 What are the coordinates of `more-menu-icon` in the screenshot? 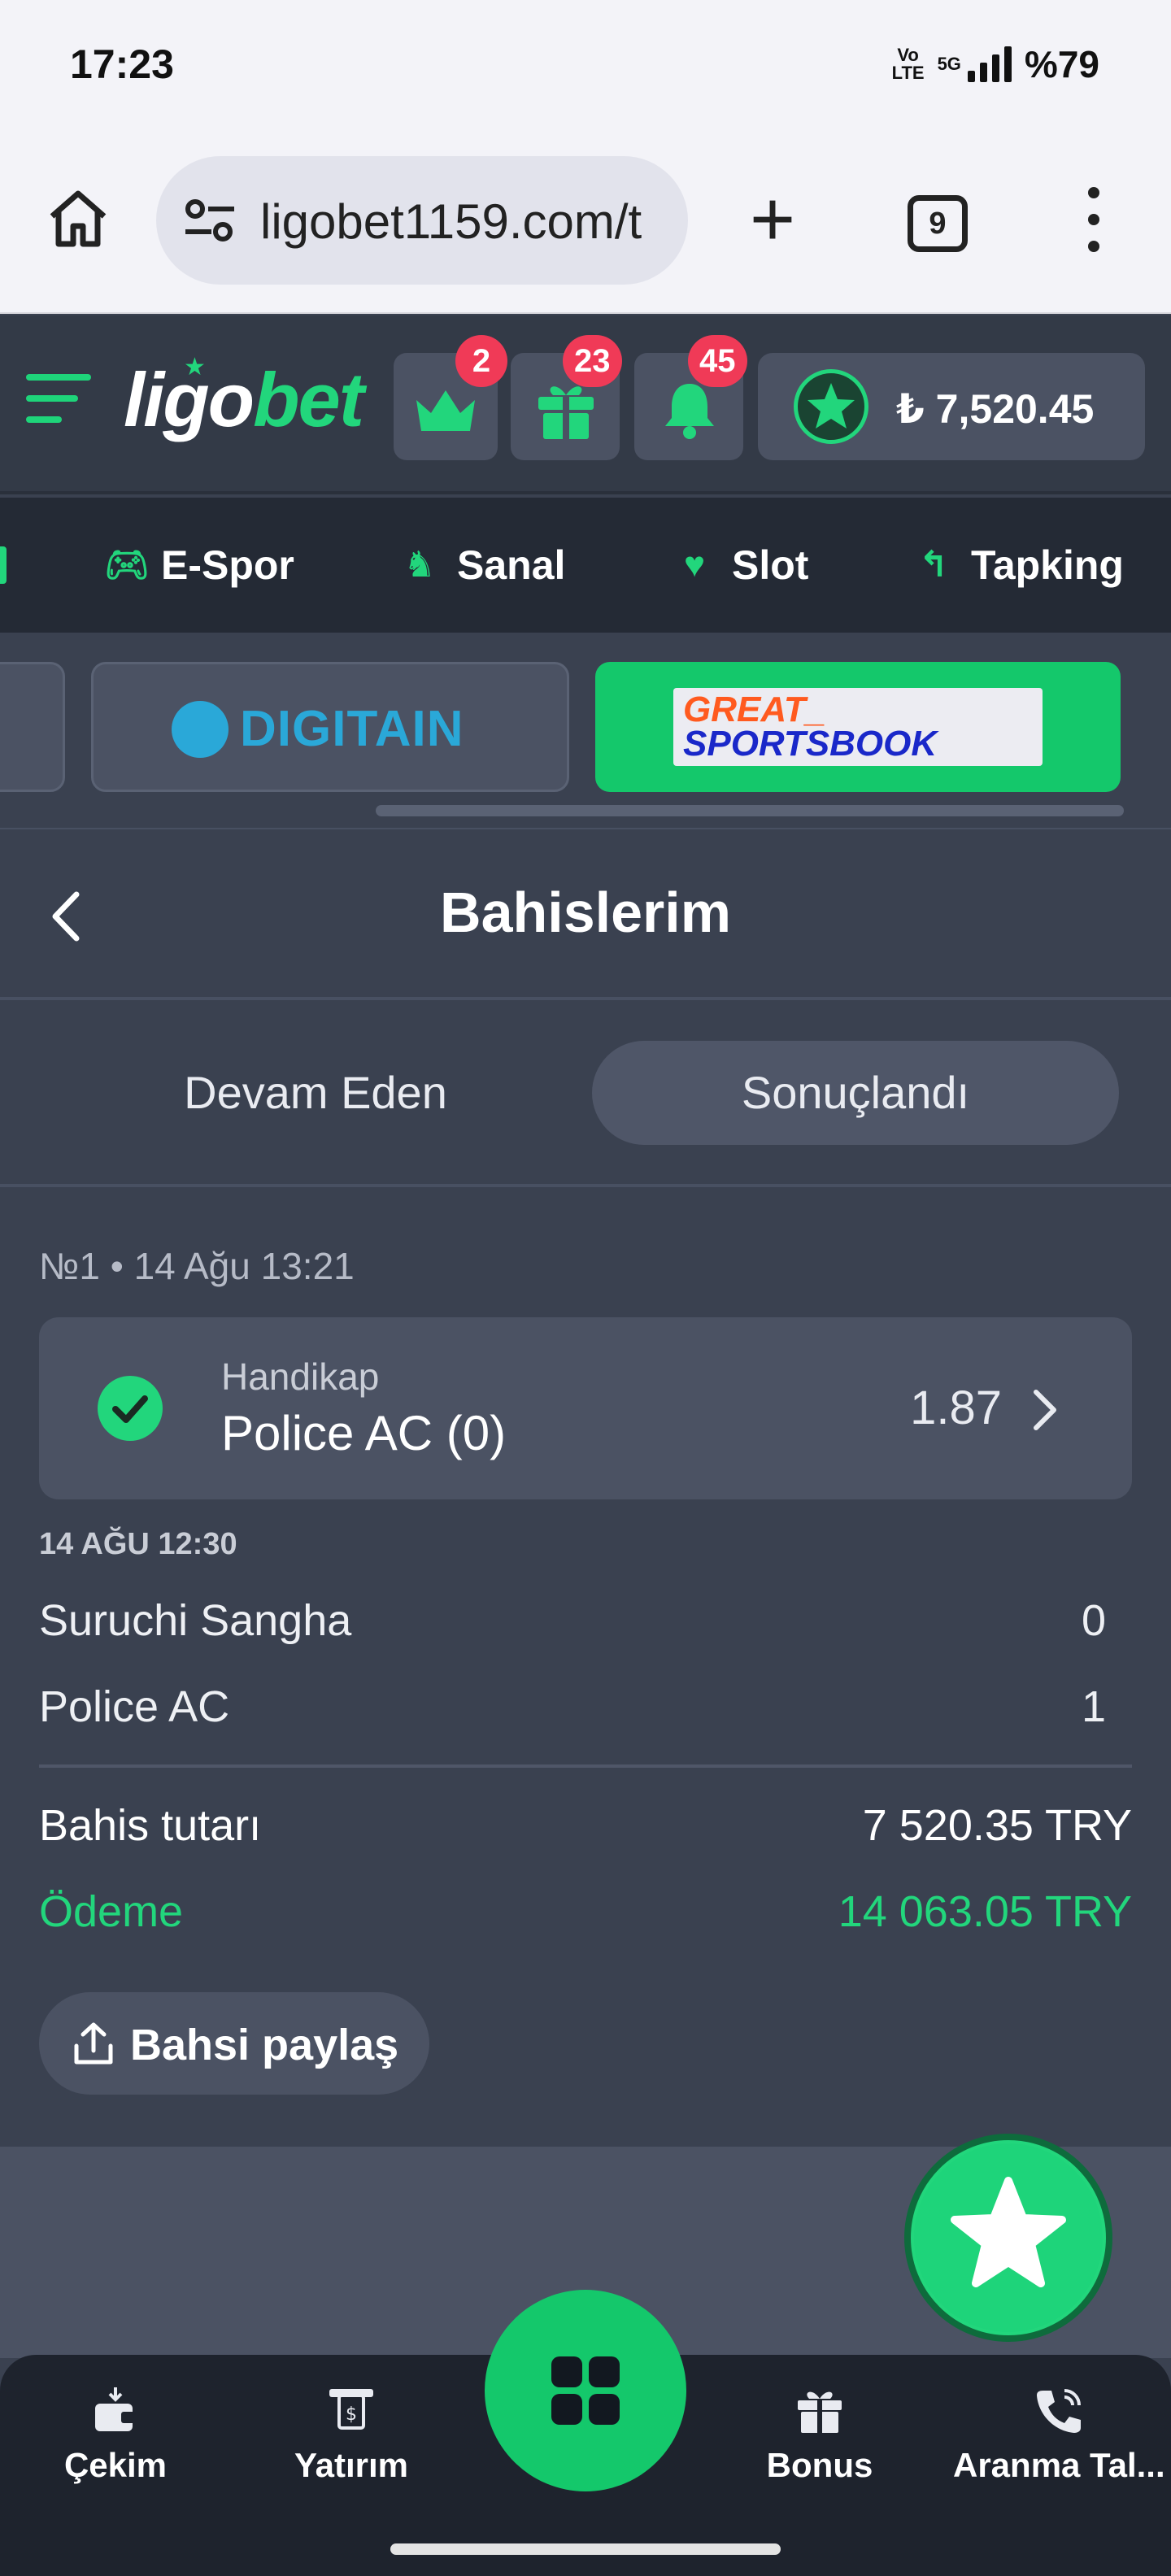 It's located at (1094, 220).